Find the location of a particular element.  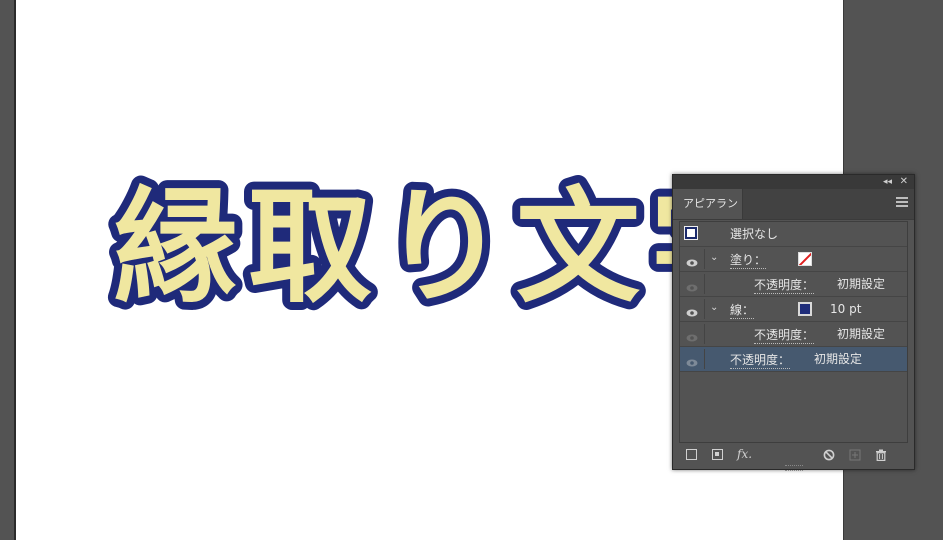

stroke-row: ⌄ 線： 10 pt is located at coordinates (793, 309).